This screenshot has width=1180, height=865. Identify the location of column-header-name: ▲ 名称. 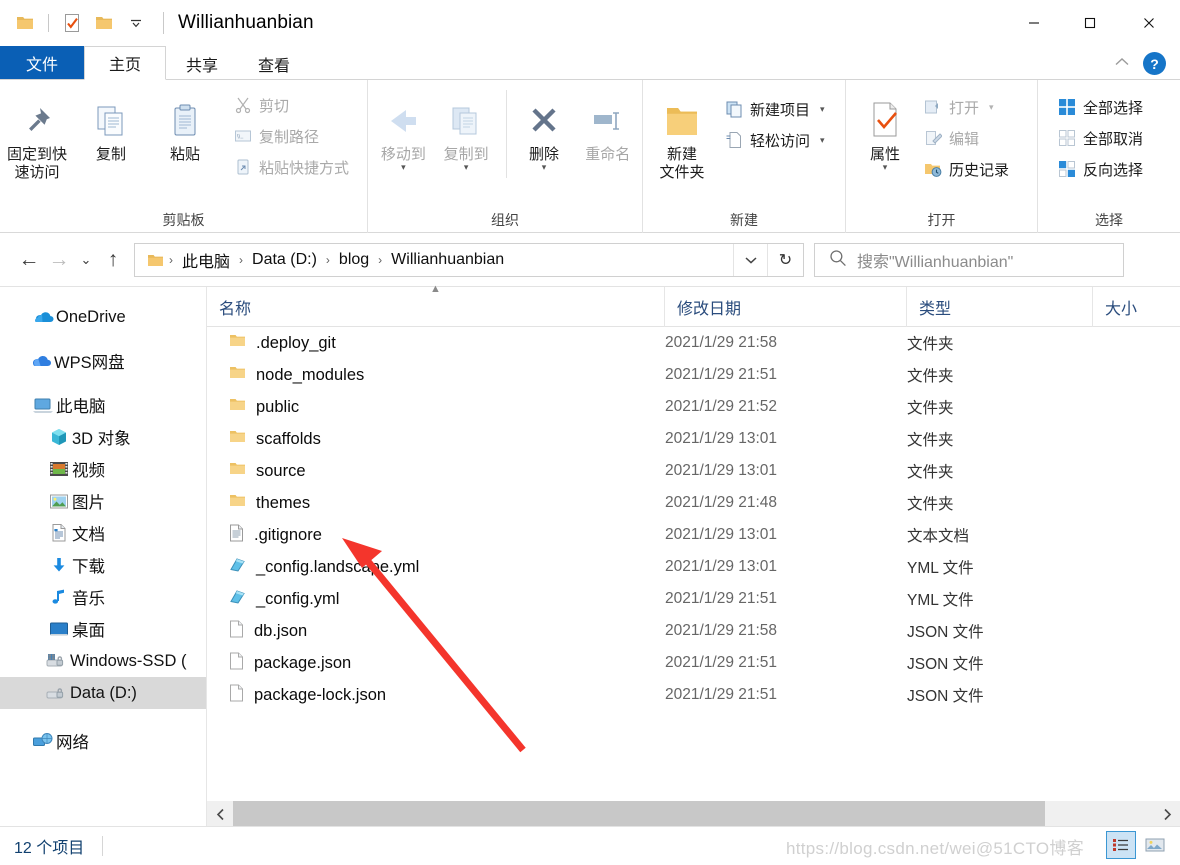
(436, 305).